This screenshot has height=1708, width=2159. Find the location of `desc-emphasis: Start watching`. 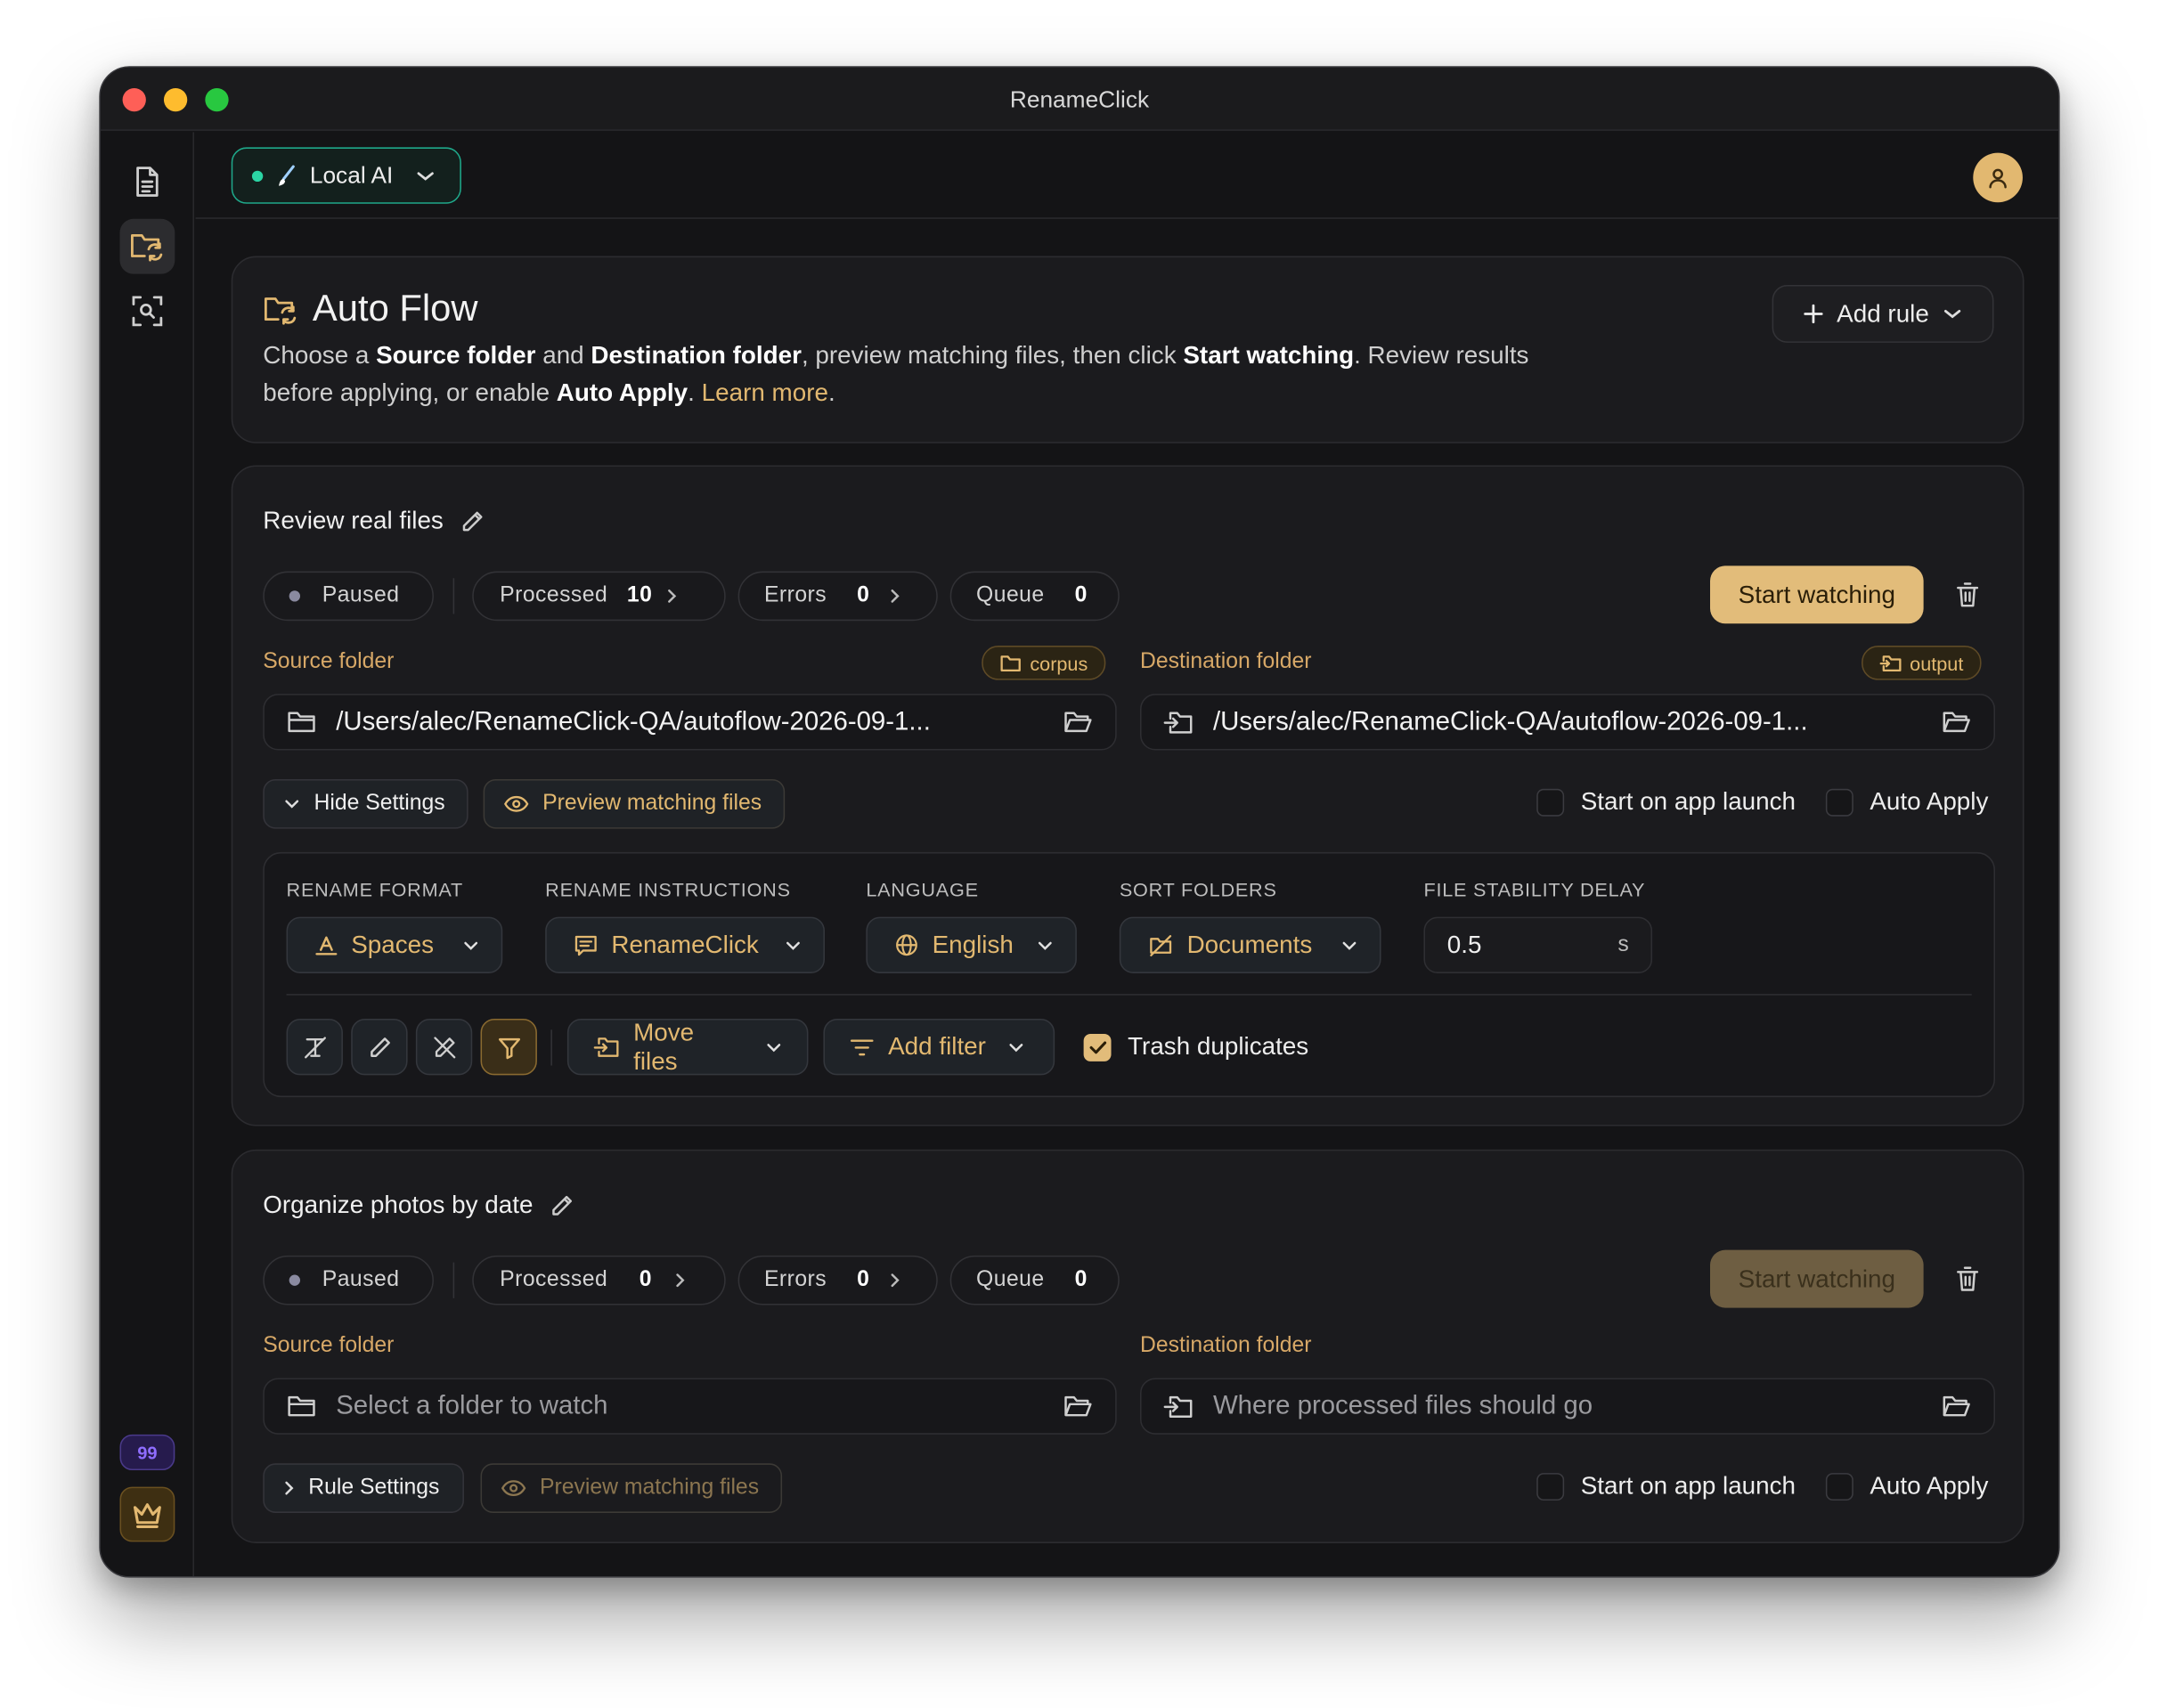

desc-emphasis: Start watching is located at coordinates (1269, 356).